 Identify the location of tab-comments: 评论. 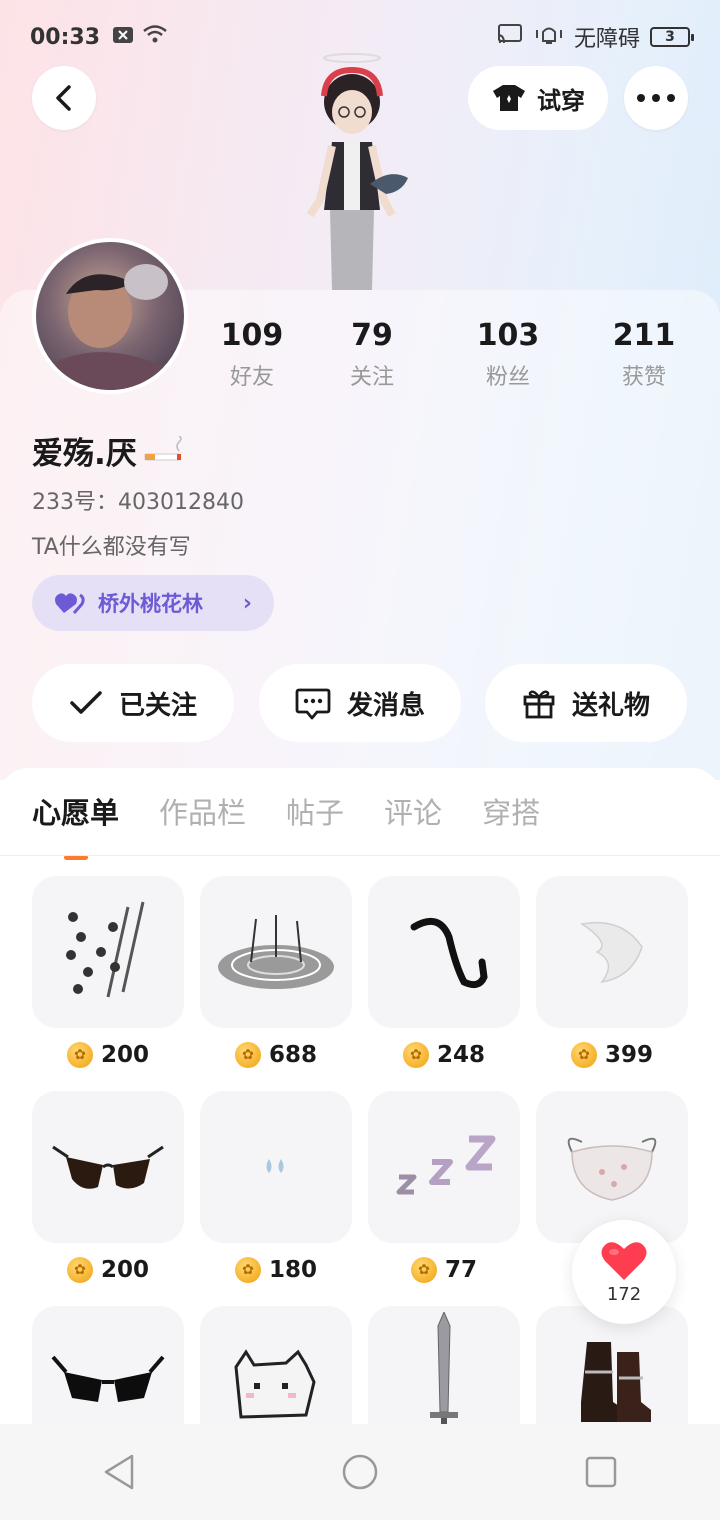
(413, 811).